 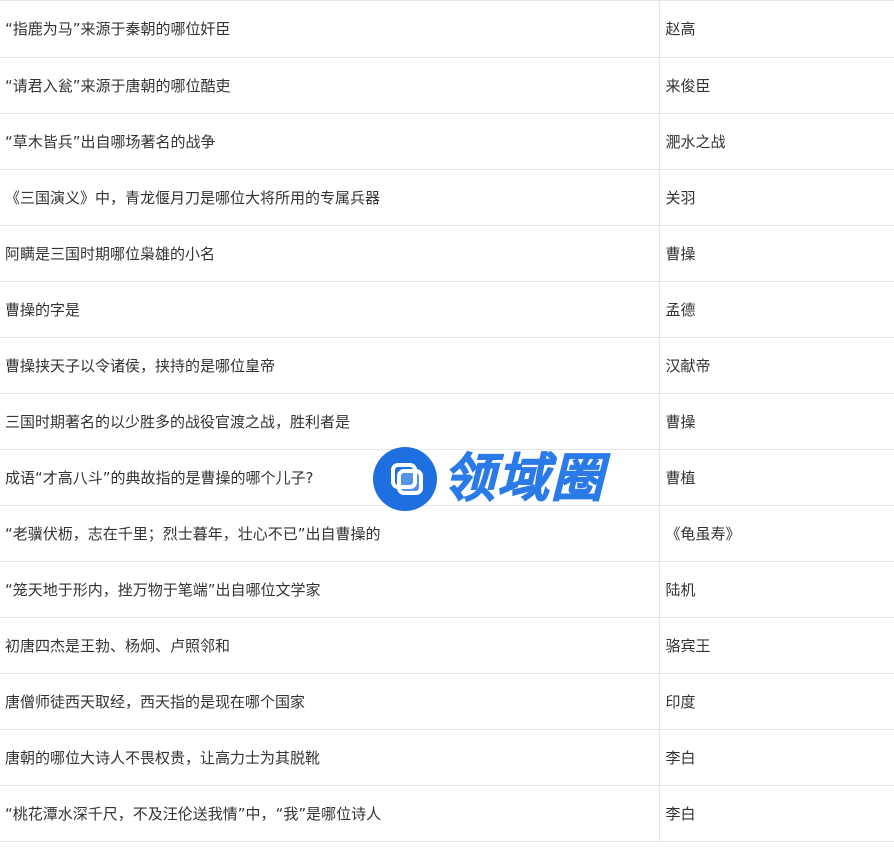 I want to click on table-row: 初唐四杰是王勃、杨炯、卢照邻和 骆宾王, so click(x=447, y=645).